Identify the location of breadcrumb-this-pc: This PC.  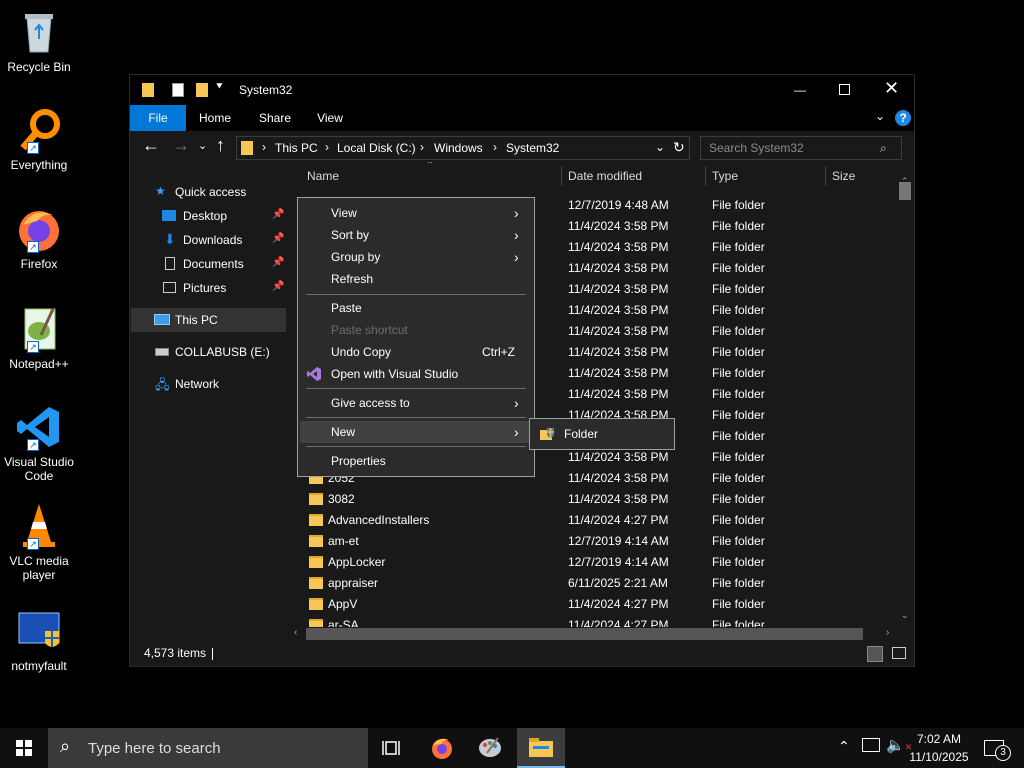
(296, 148).